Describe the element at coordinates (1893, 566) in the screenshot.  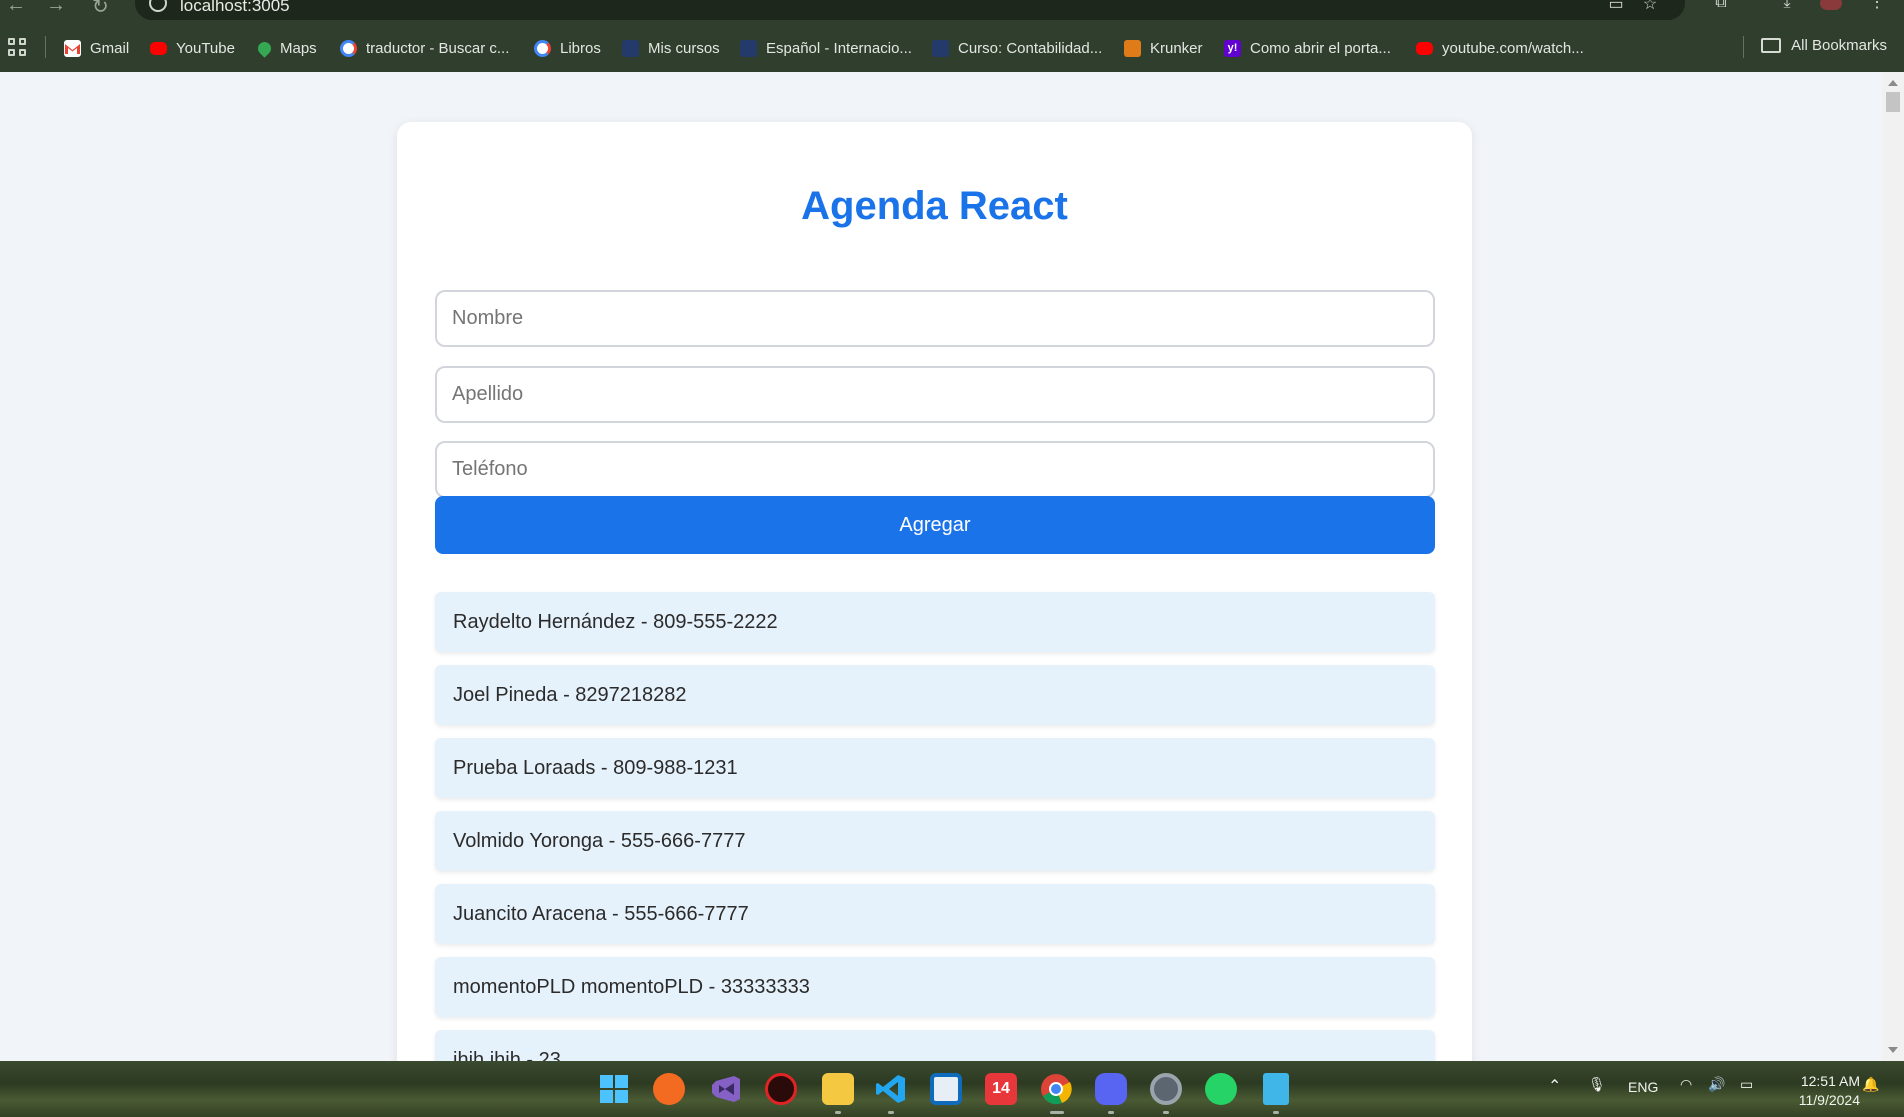
I see `page-scrollbar` at that location.